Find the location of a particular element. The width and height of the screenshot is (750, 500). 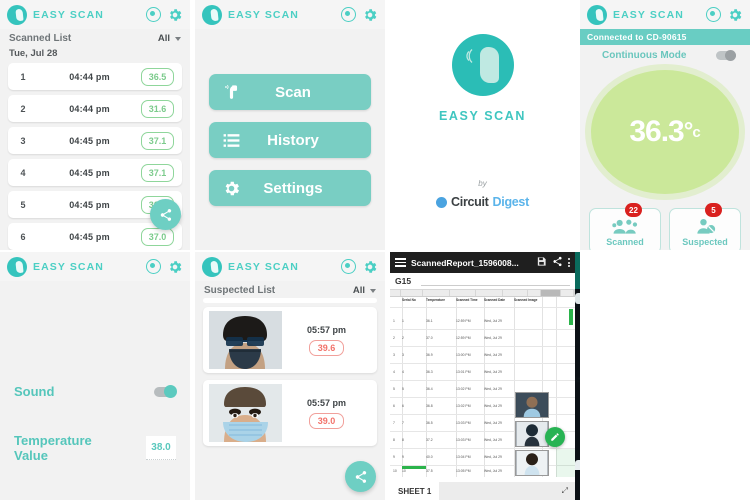

overflow-menu-icon is located at coordinates (569, 262).